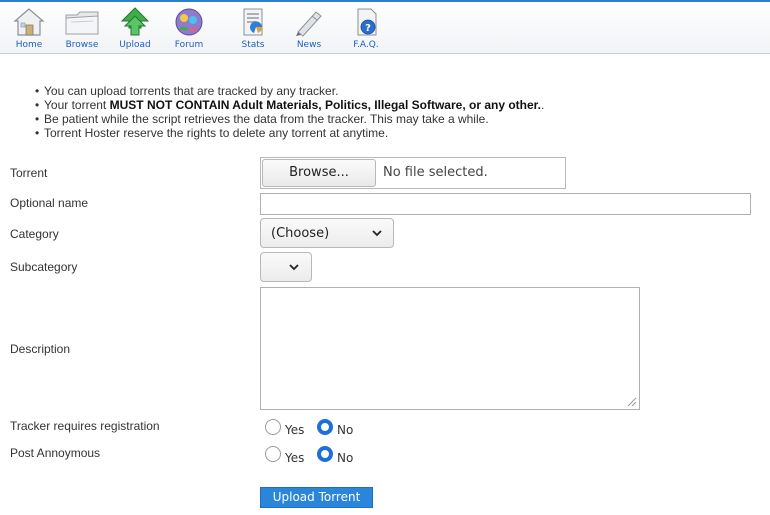 This screenshot has height=515, width=770. What do you see at coordinates (632, 402) in the screenshot?
I see `resize-grip-icon` at bounding box center [632, 402].